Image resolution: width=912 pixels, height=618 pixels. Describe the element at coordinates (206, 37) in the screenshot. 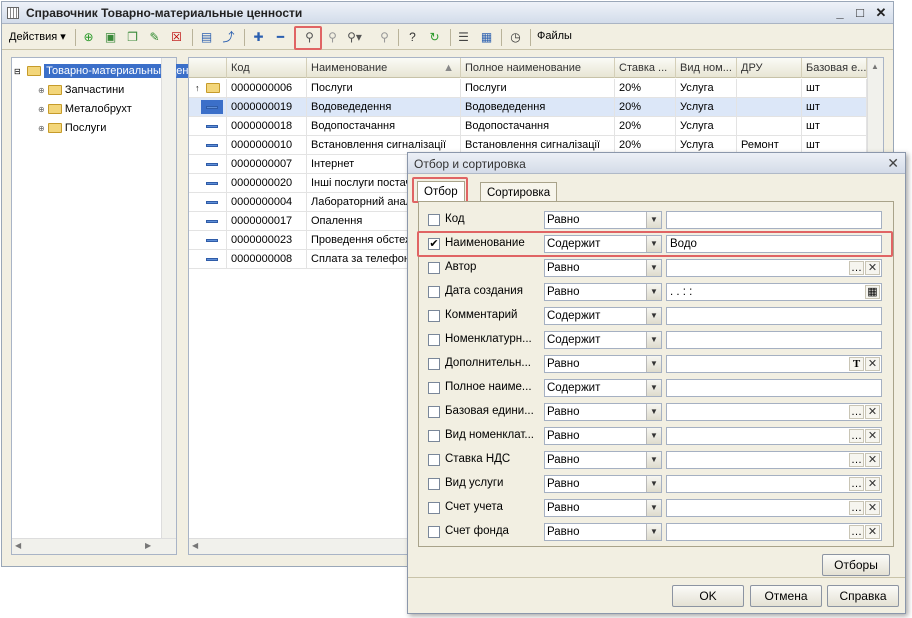

I see `hierarchy-icon: ▤` at that location.